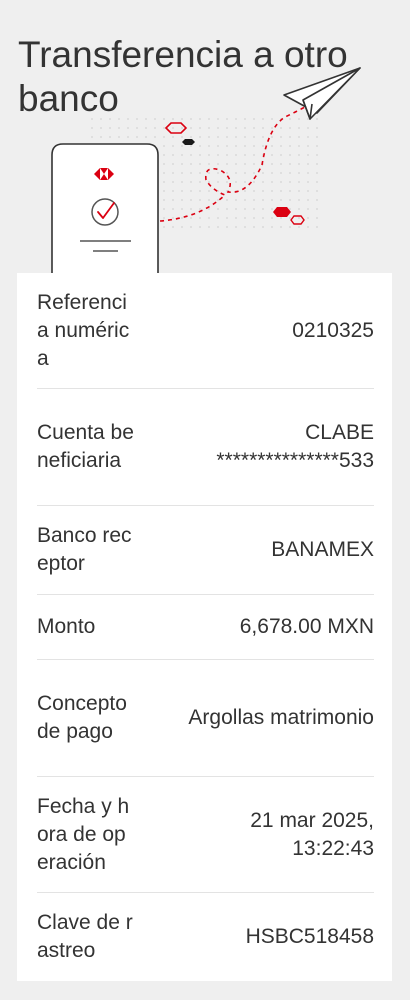  What do you see at coordinates (105, 208) in the screenshot?
I see `phone-icon` at bounding box center [105, 208].